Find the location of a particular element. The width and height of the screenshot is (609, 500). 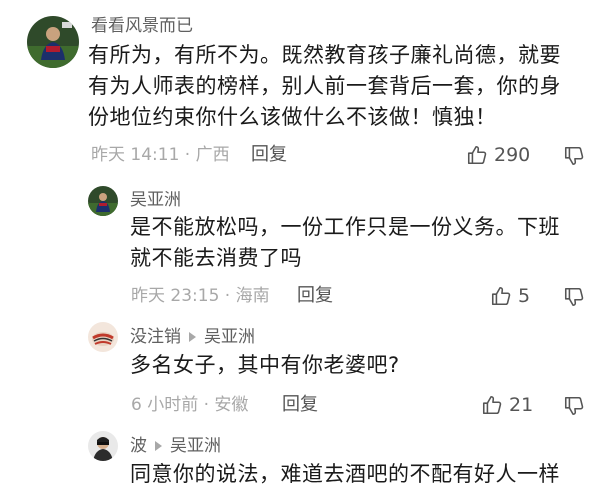

comment-text-line: 多名女子，其中有你老婆吧? is located at coordinates (265, 365).